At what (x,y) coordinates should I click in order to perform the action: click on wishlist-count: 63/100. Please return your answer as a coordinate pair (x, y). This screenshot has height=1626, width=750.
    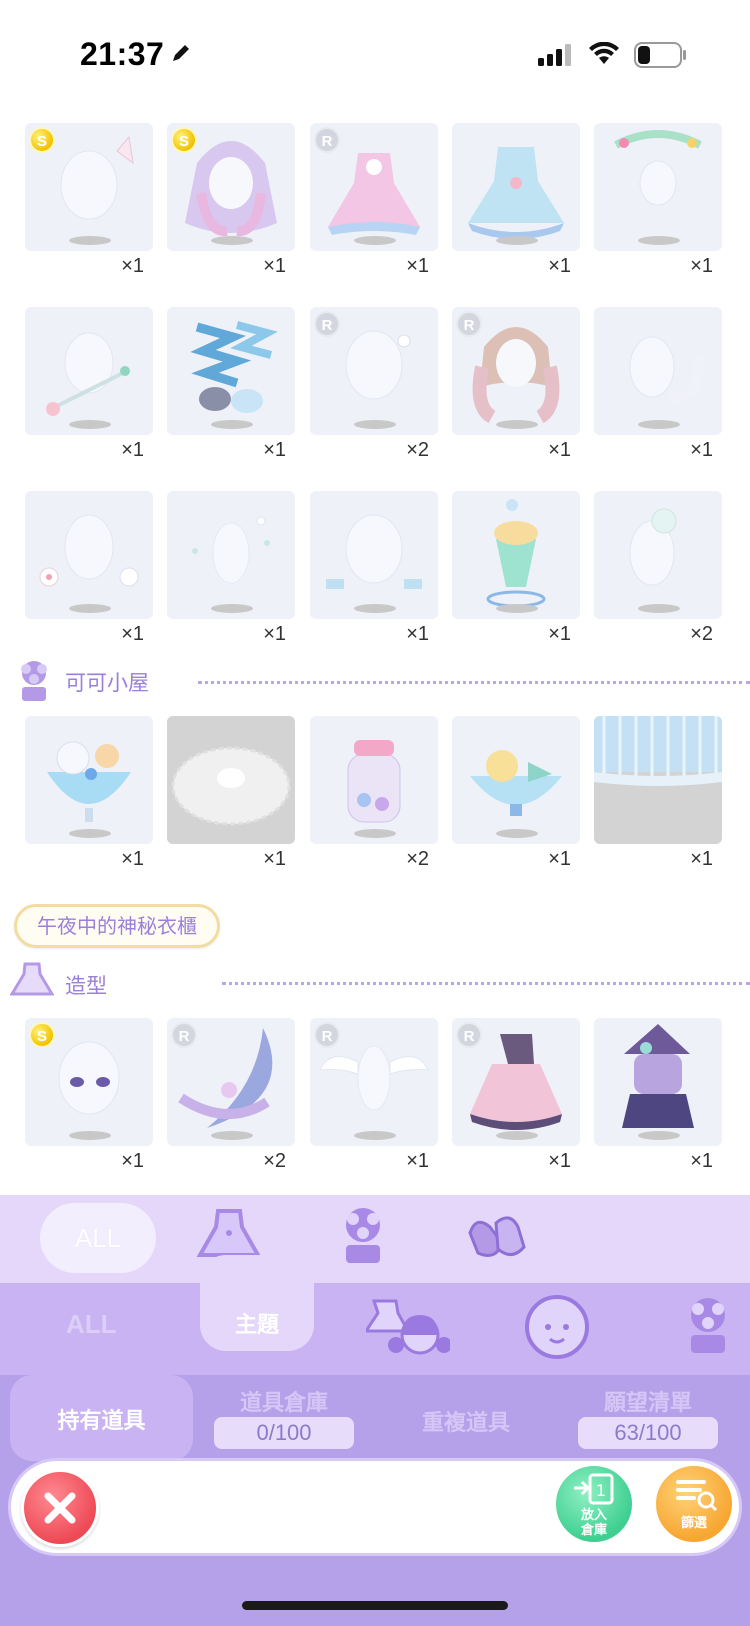
    Looking at the image, I should click on (648, 1433).